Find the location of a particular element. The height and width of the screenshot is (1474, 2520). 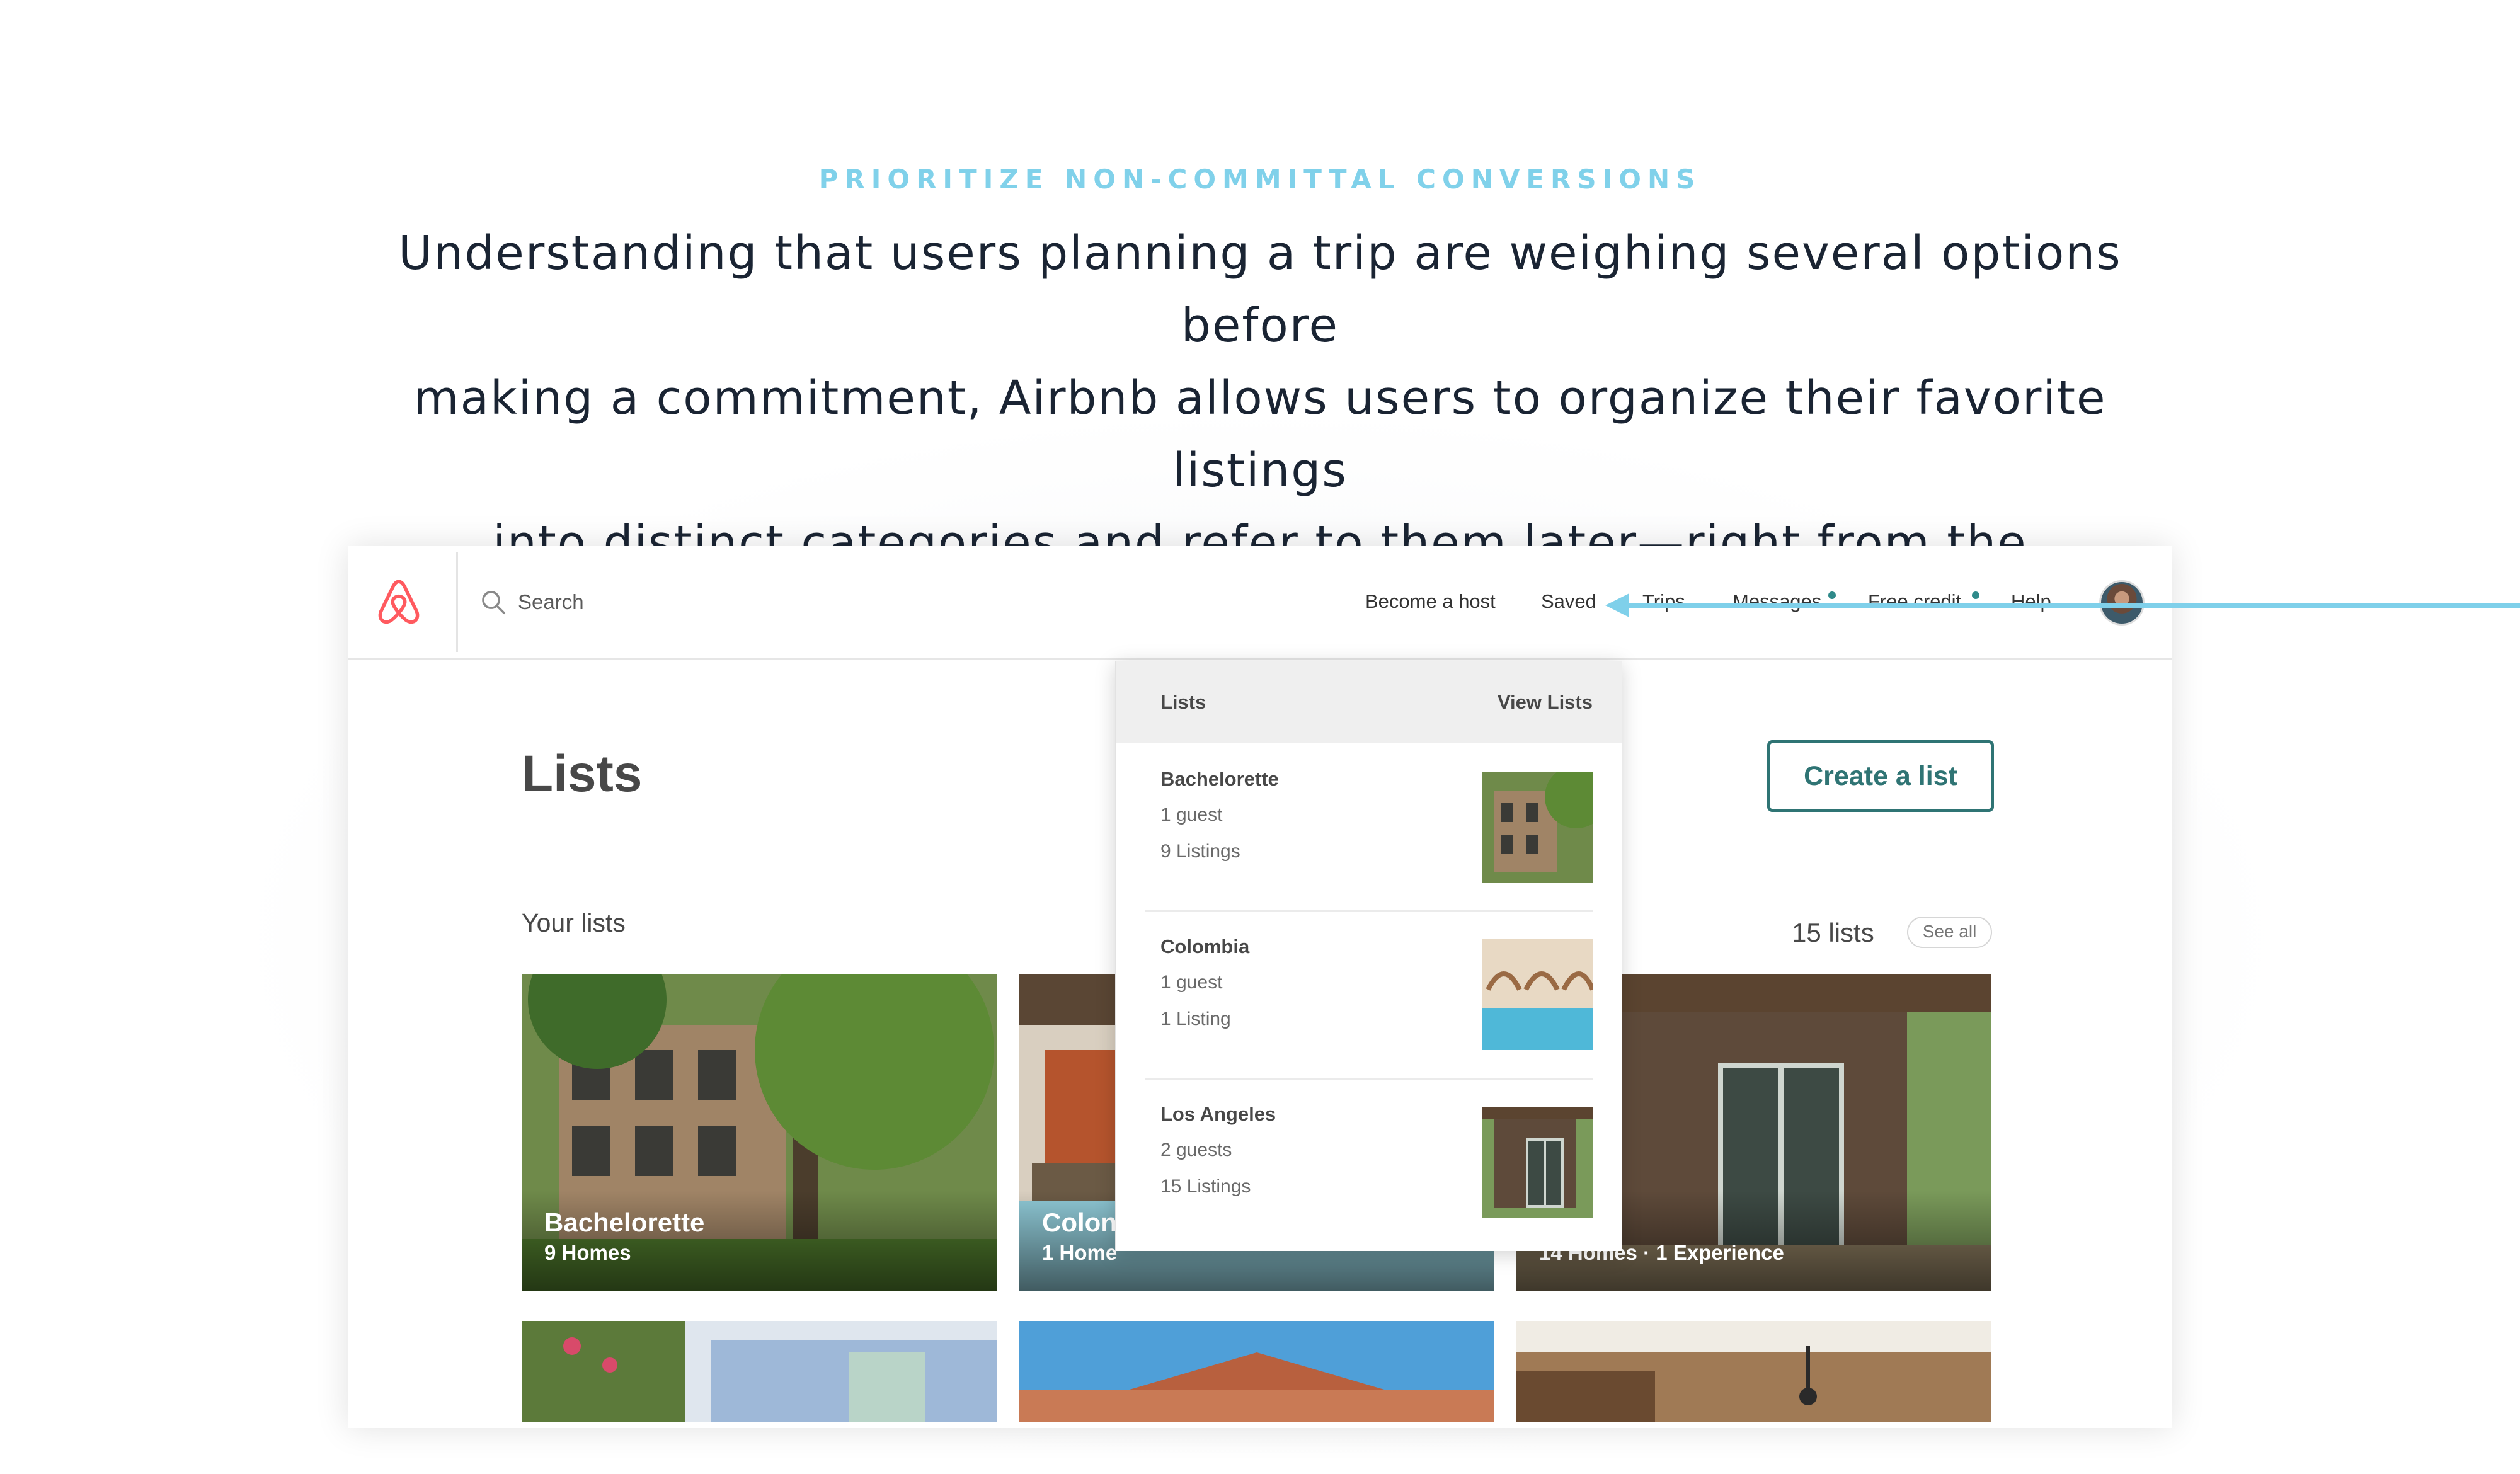

create-list-button: Create a list is located at coordinates (1880, 776).